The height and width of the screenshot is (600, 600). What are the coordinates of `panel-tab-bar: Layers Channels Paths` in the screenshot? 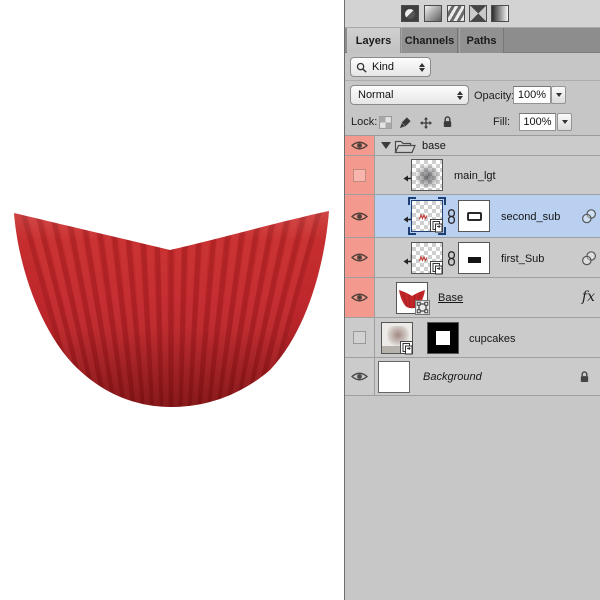 It's located at (472, 40).